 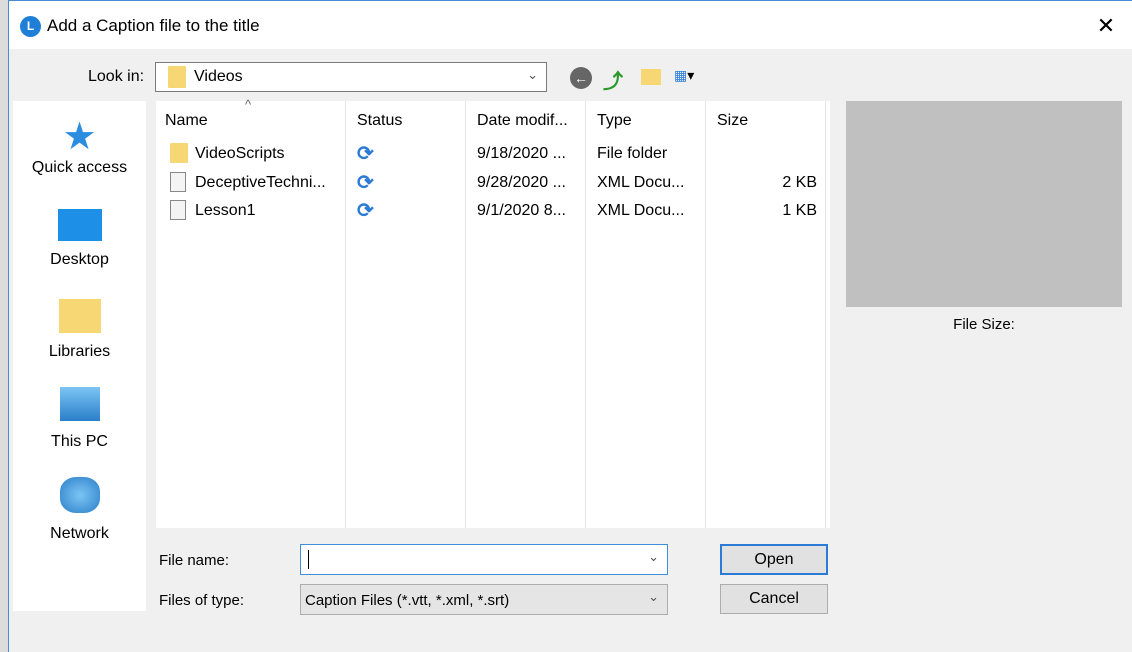 What do you see at coordinates (614, 121) in the screenshot?
I see `header-type: Type` at bounding box center [614, 121].